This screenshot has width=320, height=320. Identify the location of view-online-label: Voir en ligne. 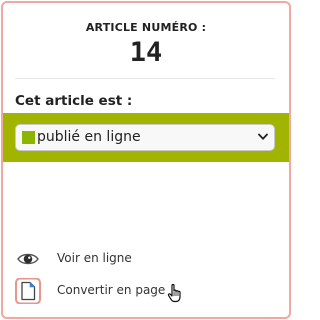
(94, 258).